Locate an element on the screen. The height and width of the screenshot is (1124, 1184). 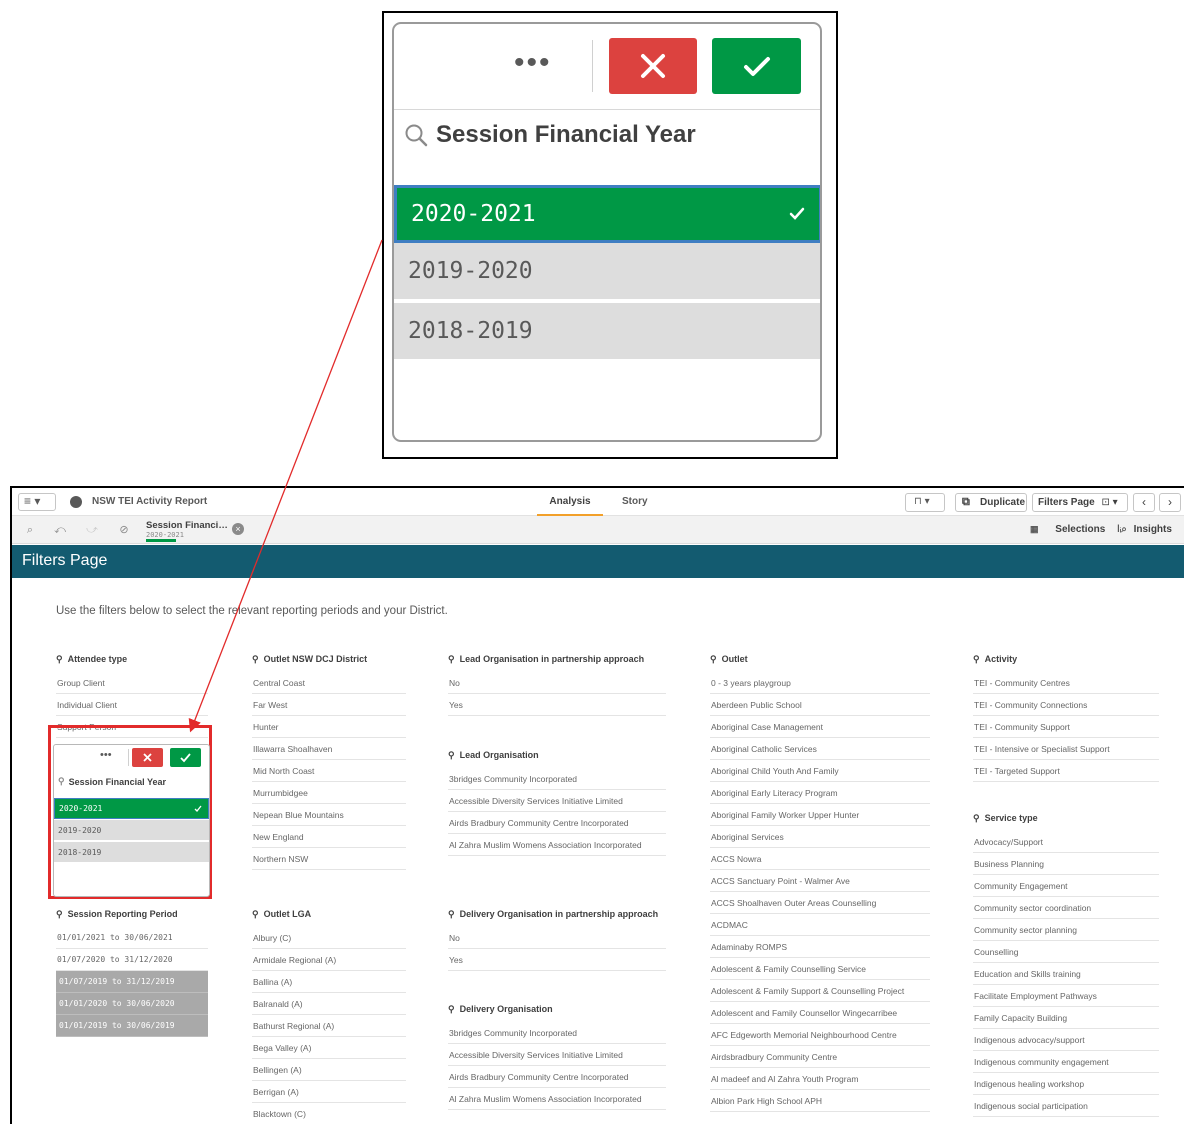
list-item: Al madeef and Al Zahra Youth Program is located at coordinates (820, 1079).